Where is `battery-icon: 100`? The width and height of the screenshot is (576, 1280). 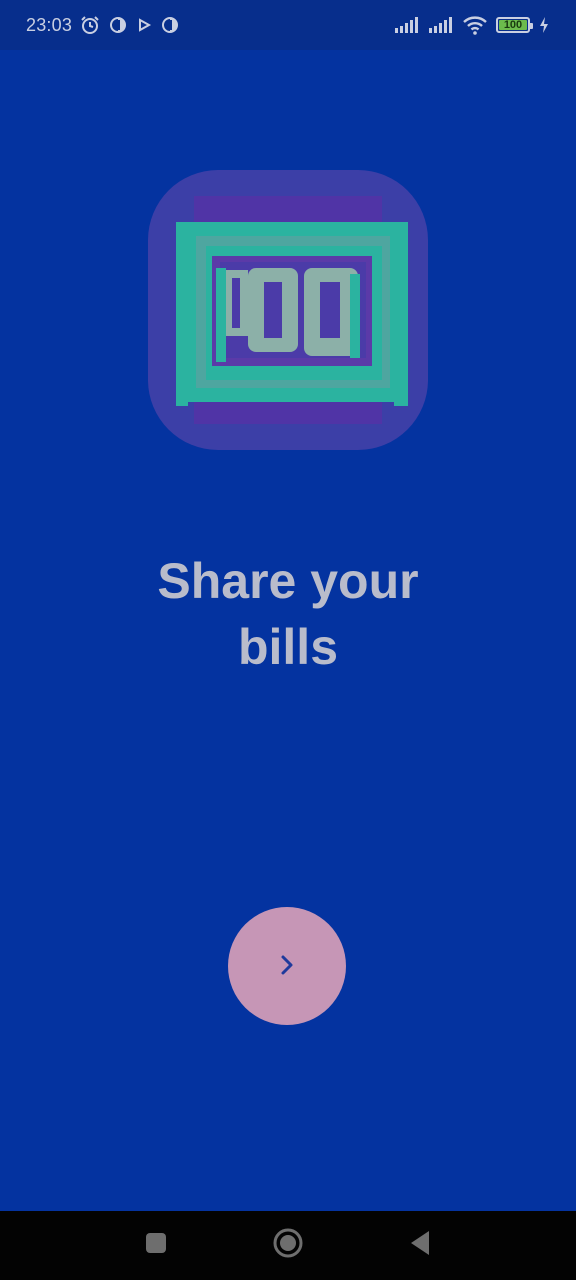 battery-icon: 100 is located at coordinates (514, 25).